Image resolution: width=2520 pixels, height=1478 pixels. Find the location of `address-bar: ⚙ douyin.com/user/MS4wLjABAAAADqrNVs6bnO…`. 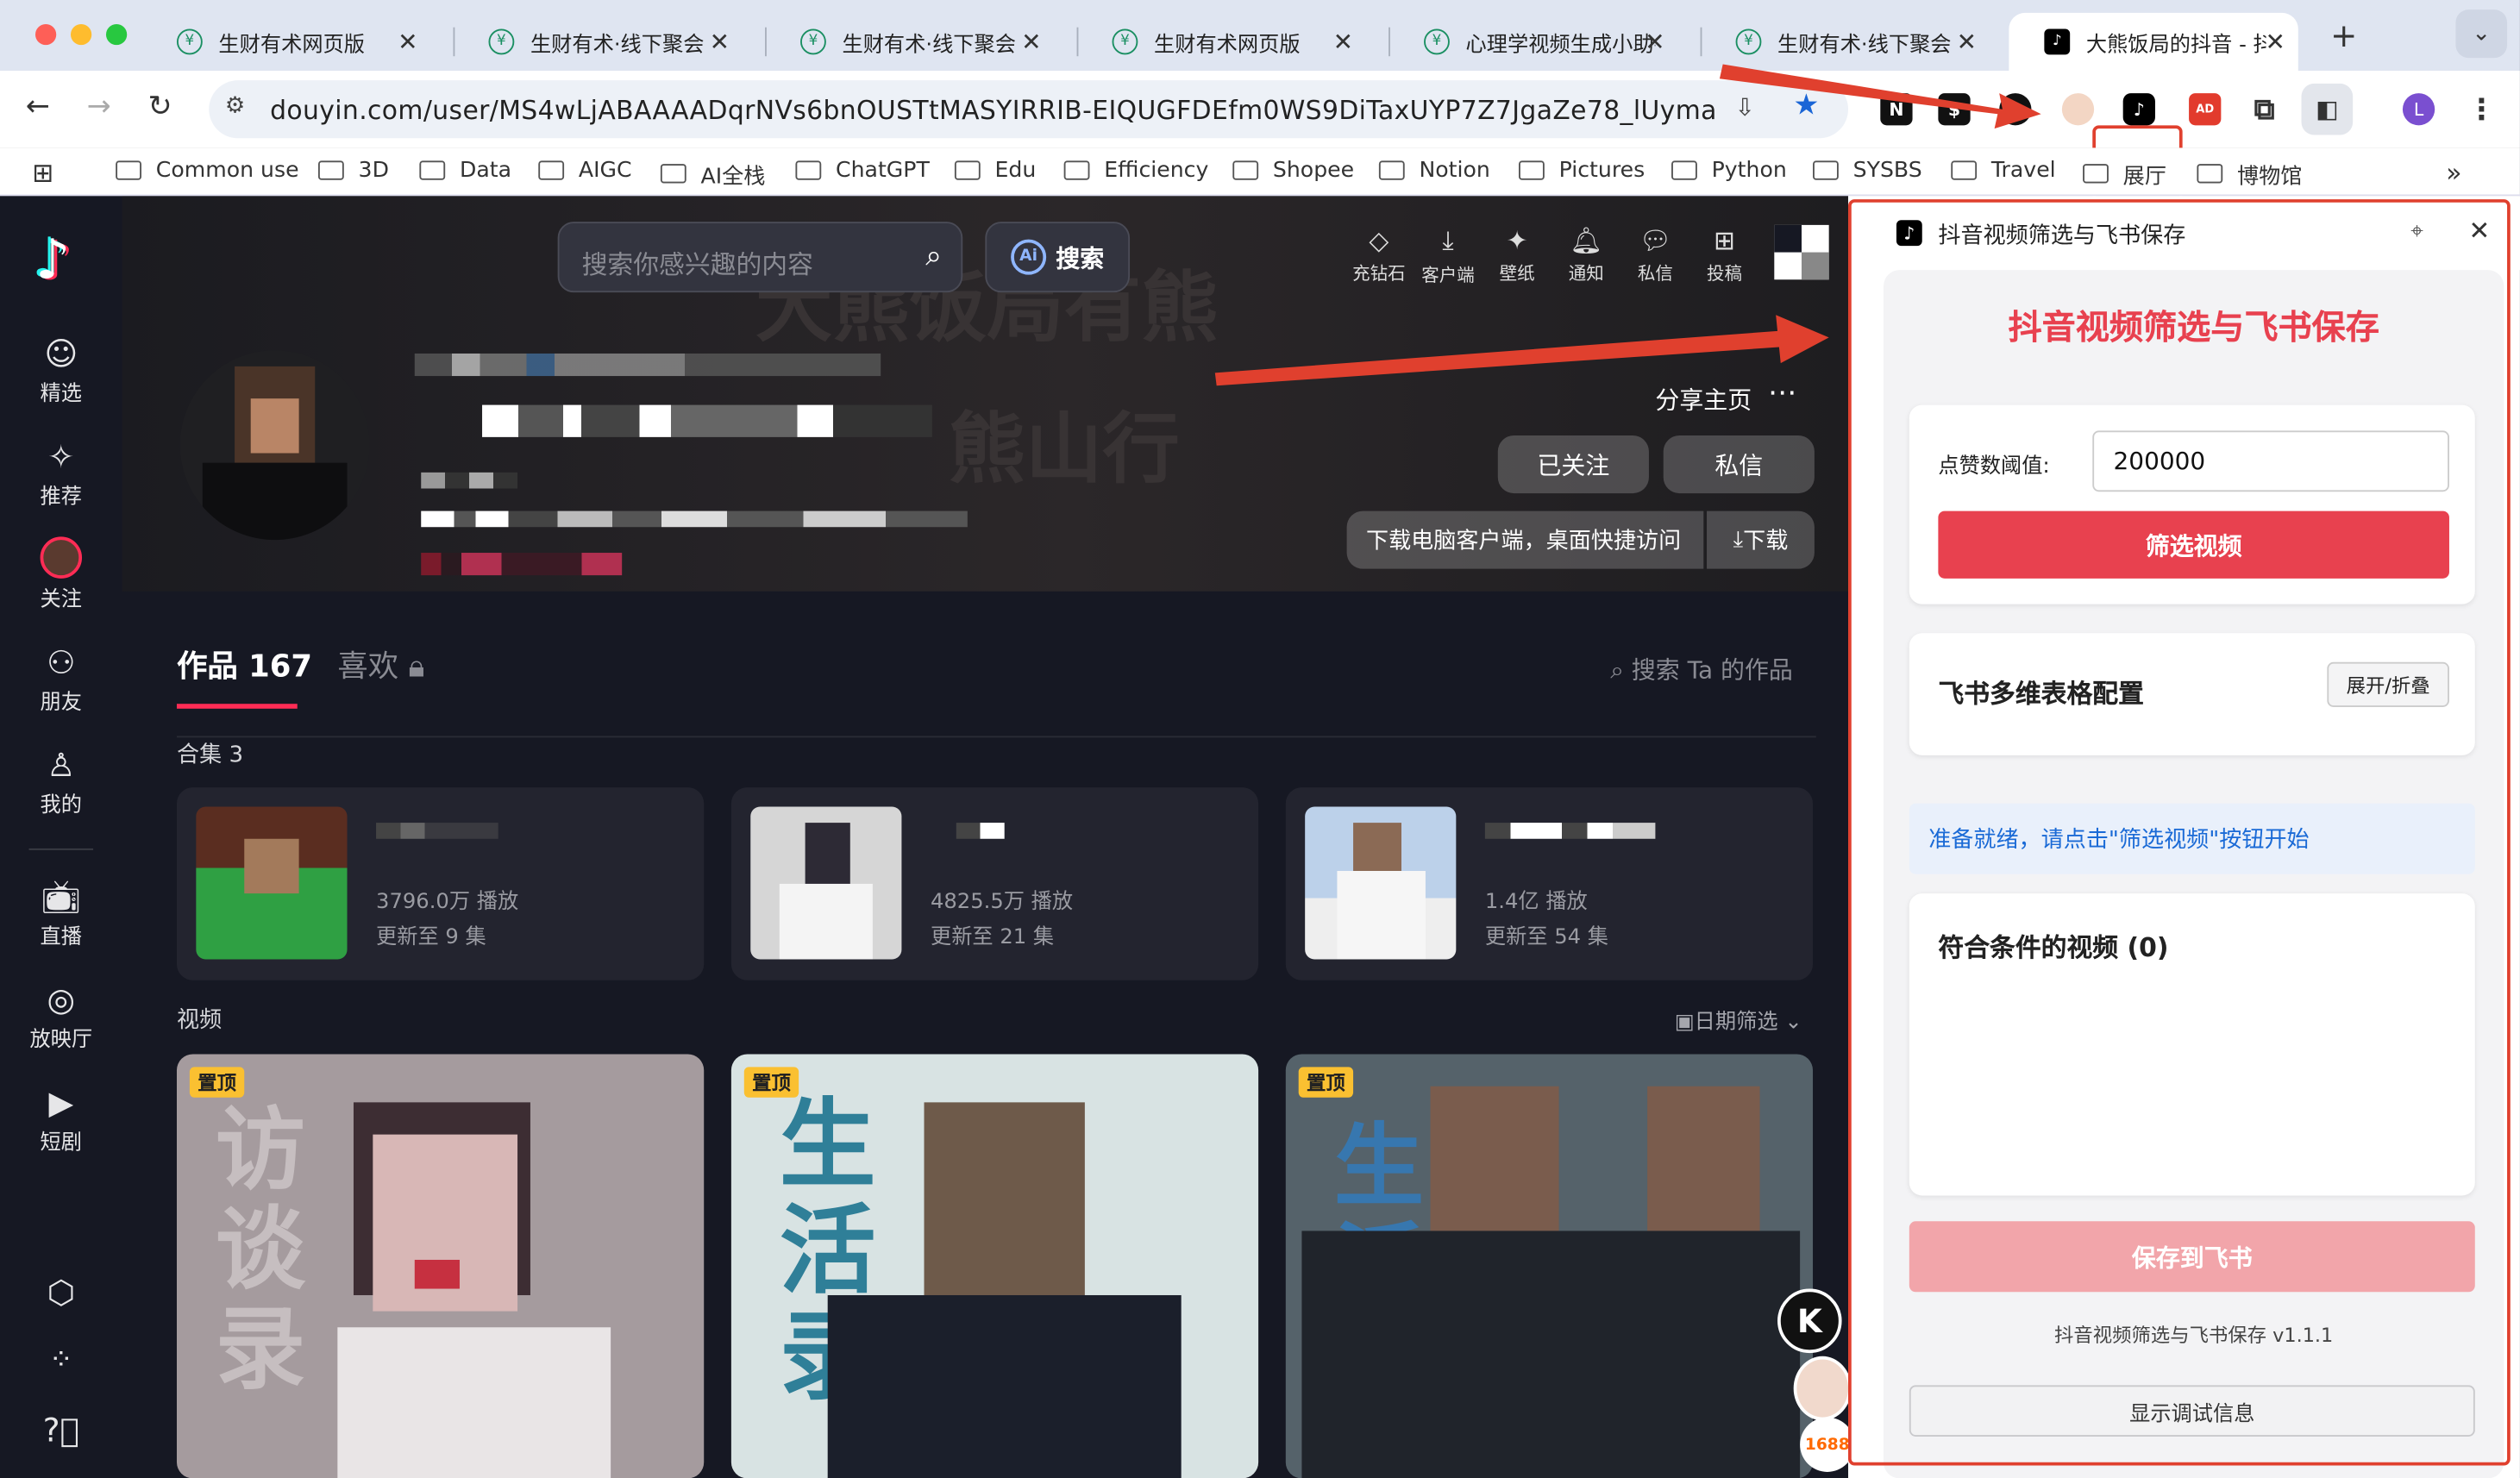

address-bar: ⚙ douyin.com/user/MS4wLjABAAAADqrNVs6bnO… is located at coordinates (1029, 110).